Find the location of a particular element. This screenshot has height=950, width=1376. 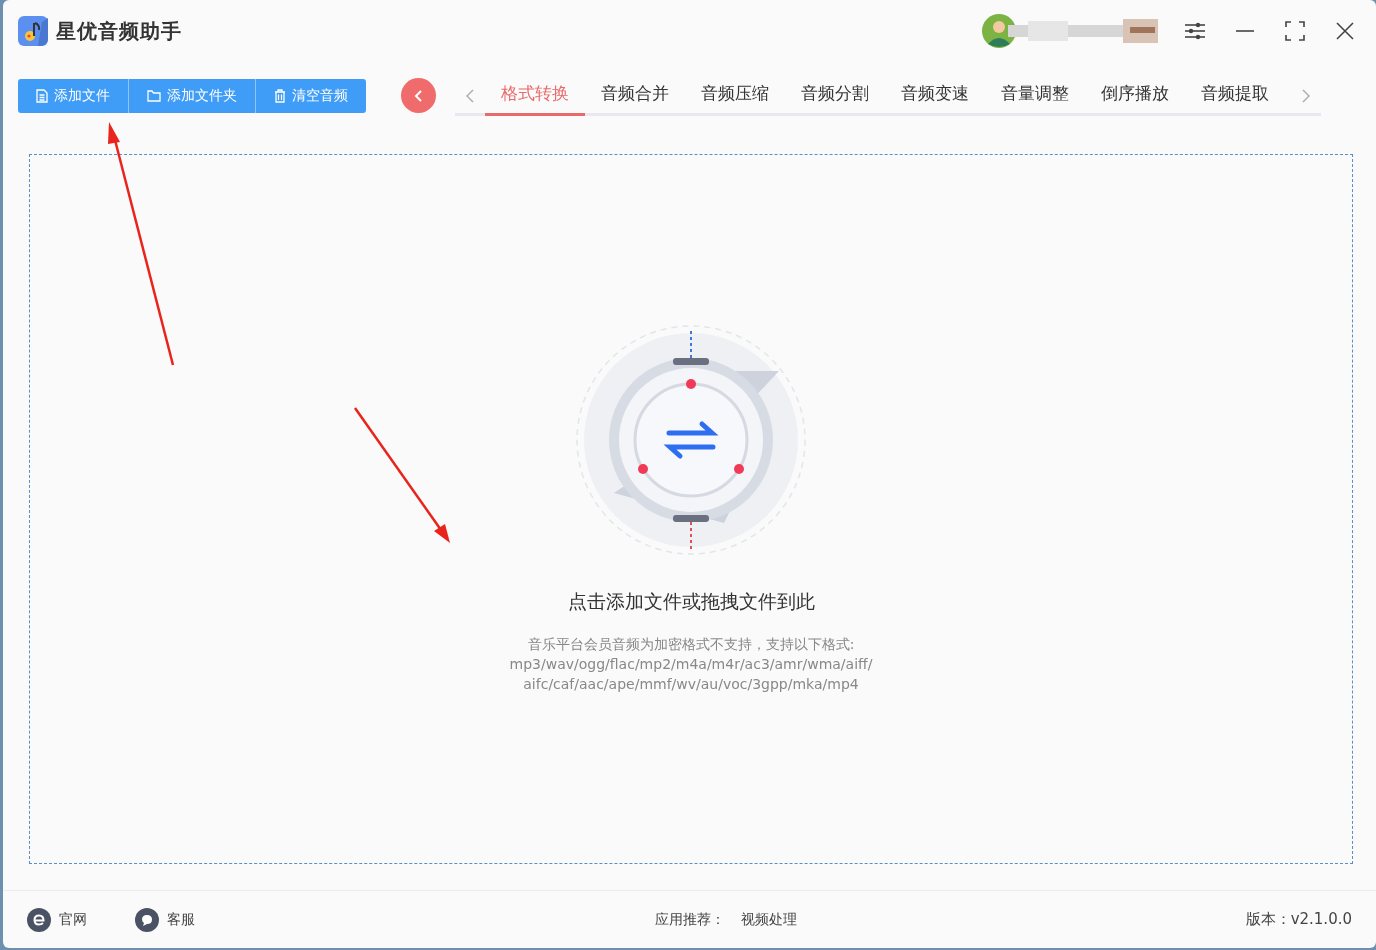

trash-icon is located at coordinates (280, 95).